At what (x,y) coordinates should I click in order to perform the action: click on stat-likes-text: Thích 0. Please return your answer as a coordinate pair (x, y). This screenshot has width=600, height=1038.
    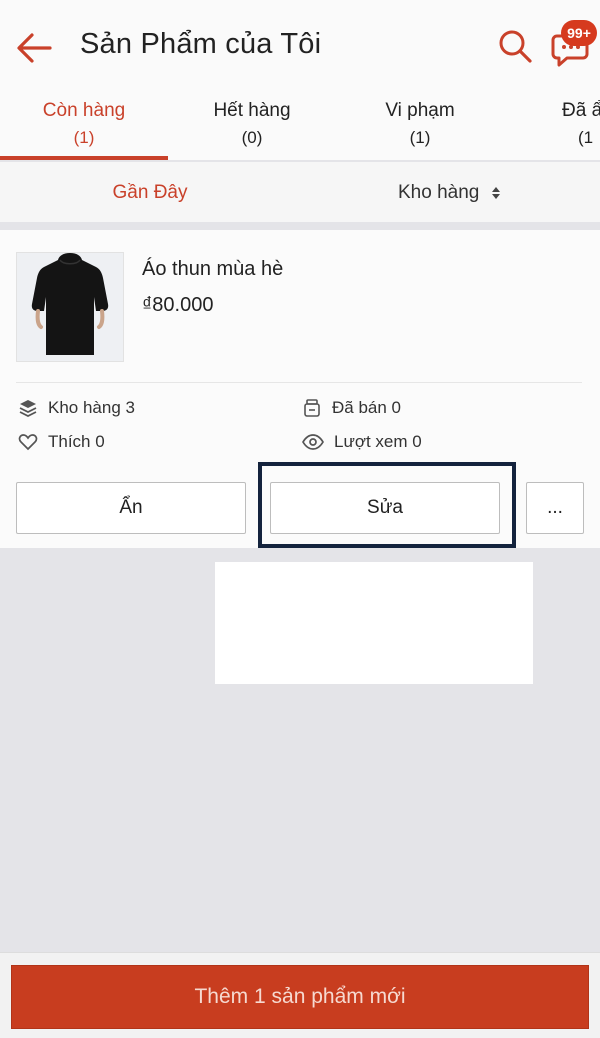
    Looking at the image, I should click on (76, 441).